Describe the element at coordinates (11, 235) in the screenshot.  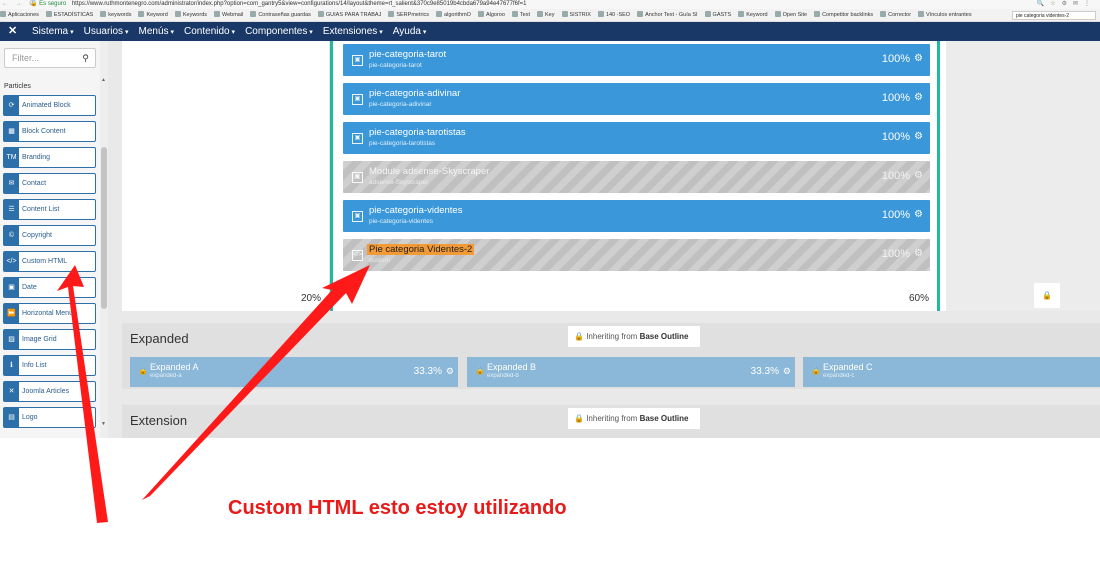
I see `copyright-icon: ©` at that location.